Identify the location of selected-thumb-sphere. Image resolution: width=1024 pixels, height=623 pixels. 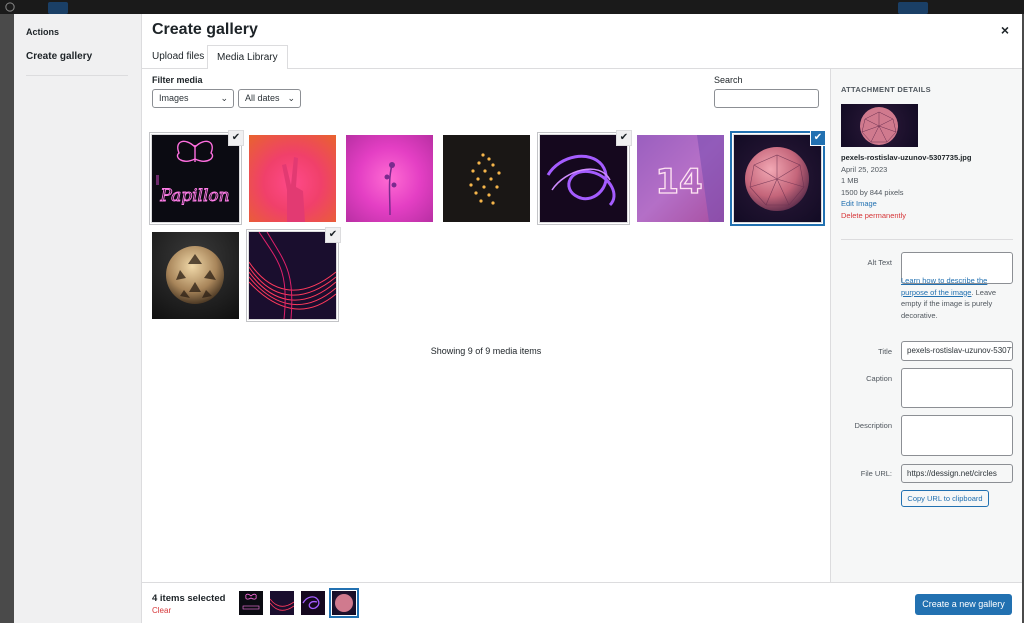
(344, 603).